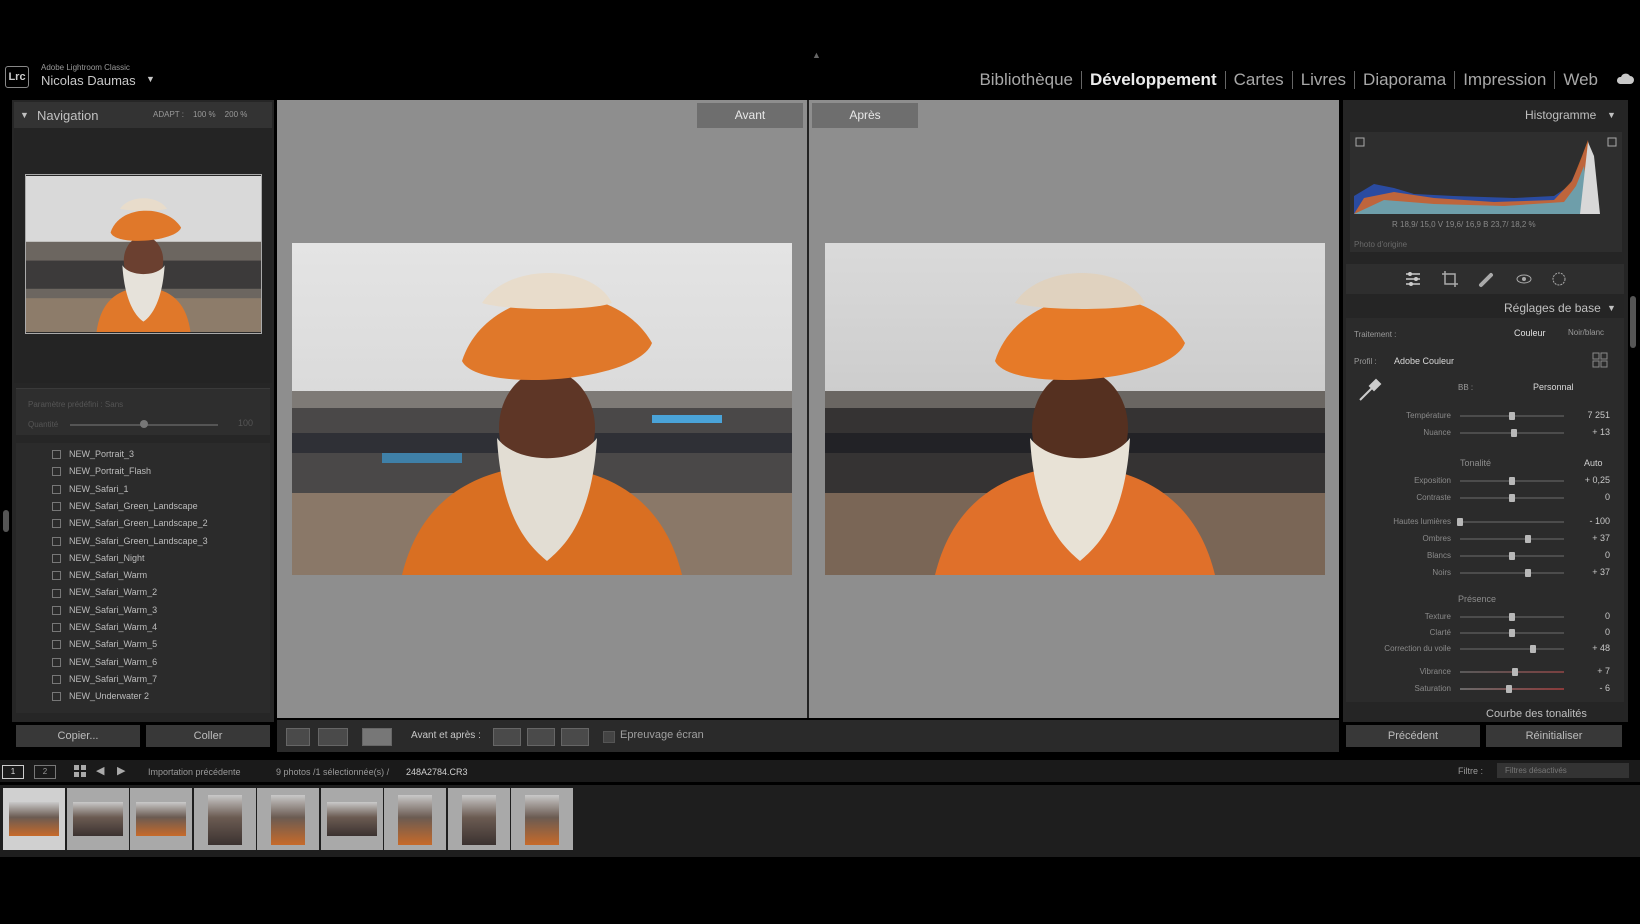  What do you see at coordinates (1413, 736) in the screenshot?
I see `previous-button: Précédent` at bounding box center [1413, 736].